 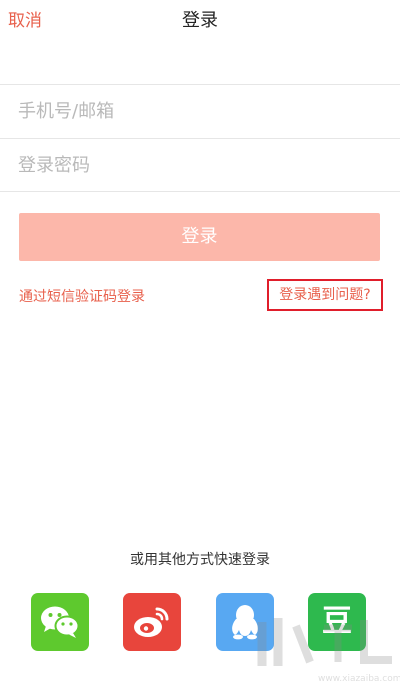 I want to click on navigation-bar: 取消 登录, so click(x=200, y=22).